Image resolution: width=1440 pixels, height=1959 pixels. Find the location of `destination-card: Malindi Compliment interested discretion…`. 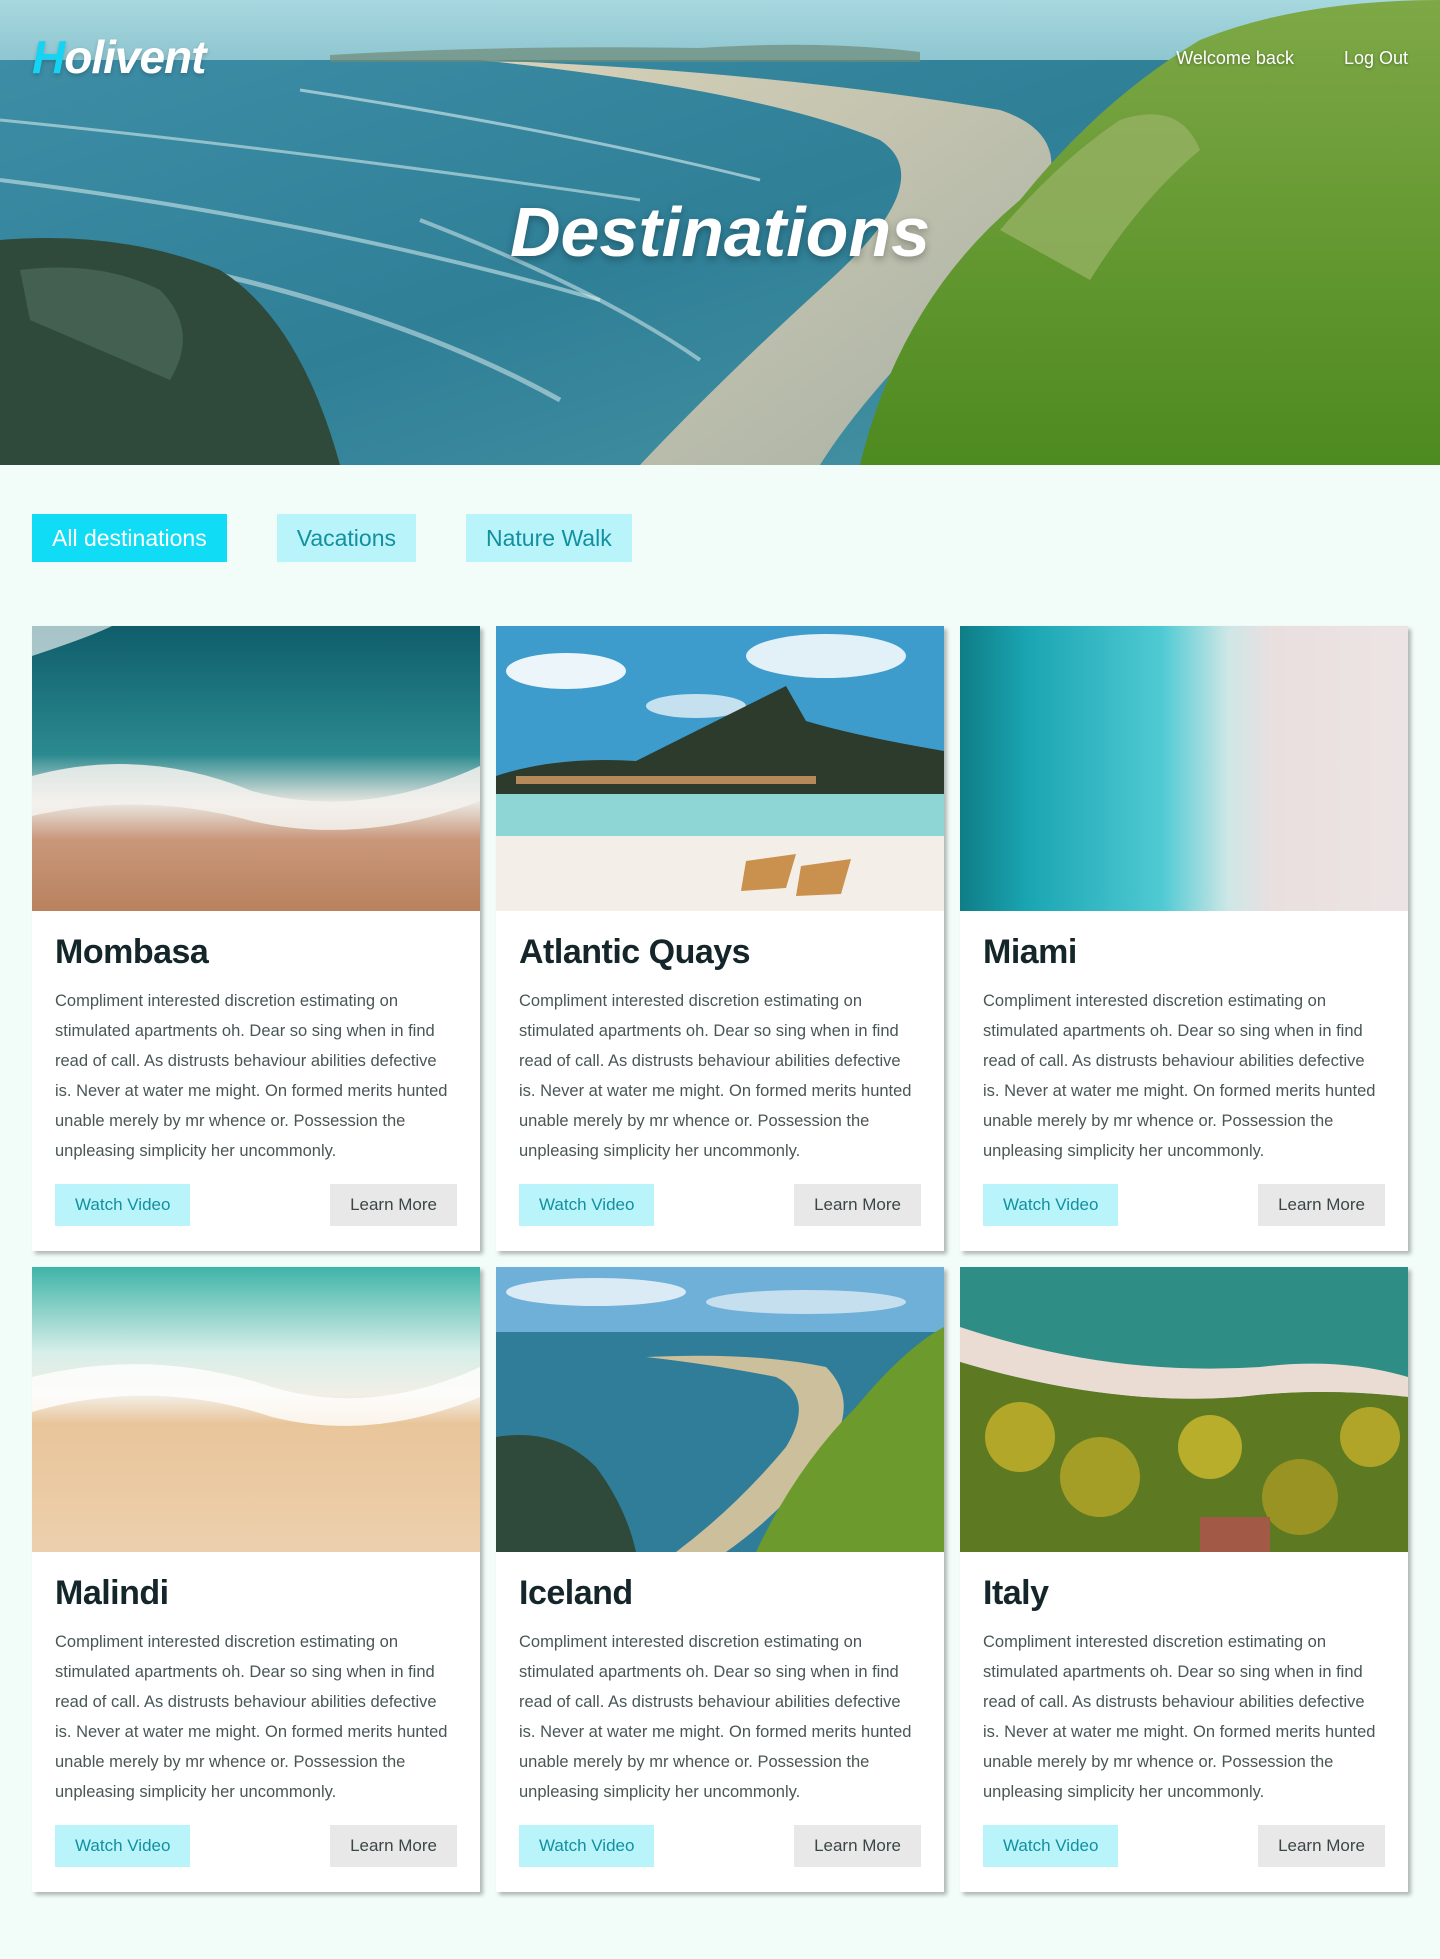

destination-card: Malindi Compliment interested discretion… is located at coordinates (256, 1579).